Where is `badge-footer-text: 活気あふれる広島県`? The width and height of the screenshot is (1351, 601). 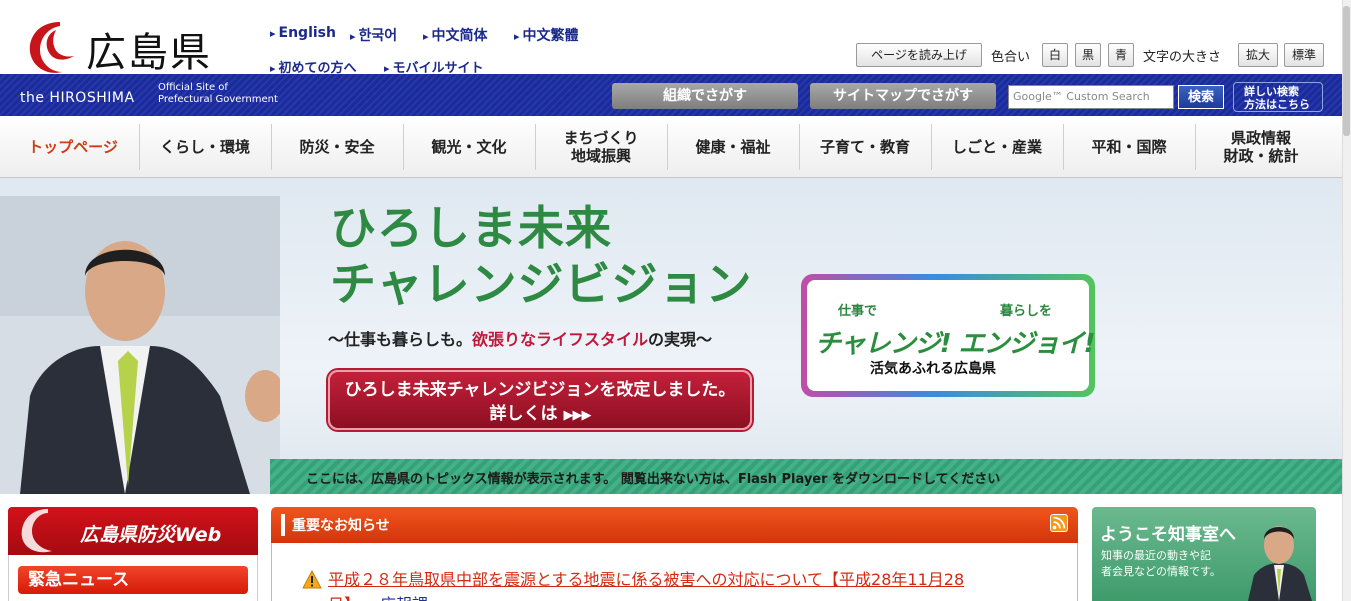 badge-footer-text: 活気あふれる広島県 is located at coordinates (933, 369).